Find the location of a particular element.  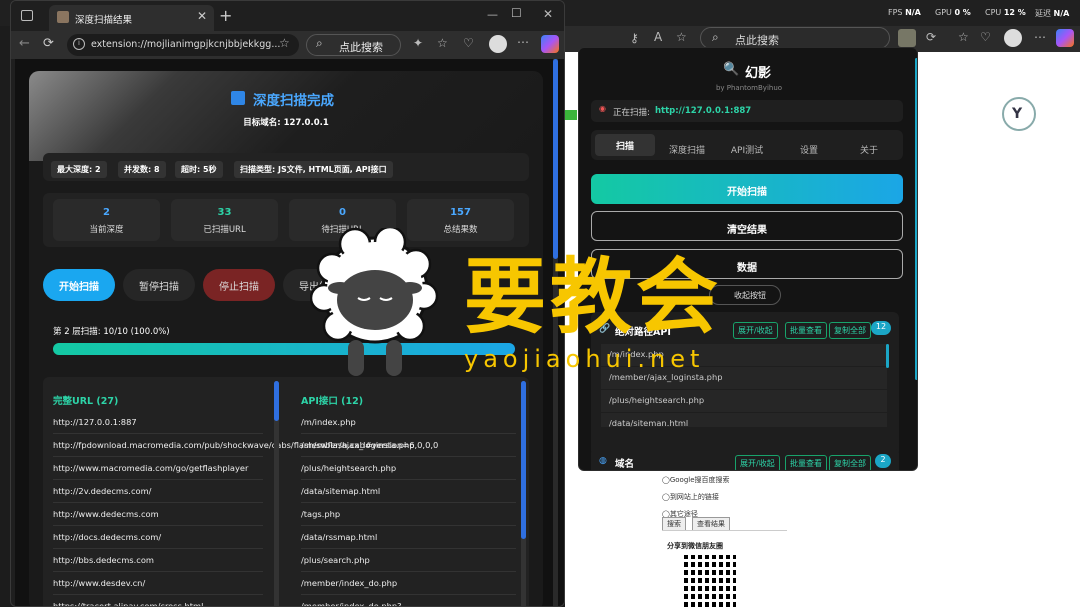

scanning-url: http://127.0.0.1:887 is located at coordinates (703, 111).